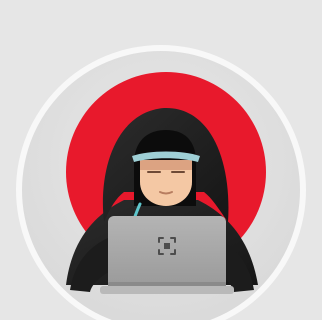 Image resolution: width=322 pixels, height=320 pixels. What do you see at coordinates (167, 252) in the screenshot?
I see `laptop-lid` at bounding box center [167, 252].